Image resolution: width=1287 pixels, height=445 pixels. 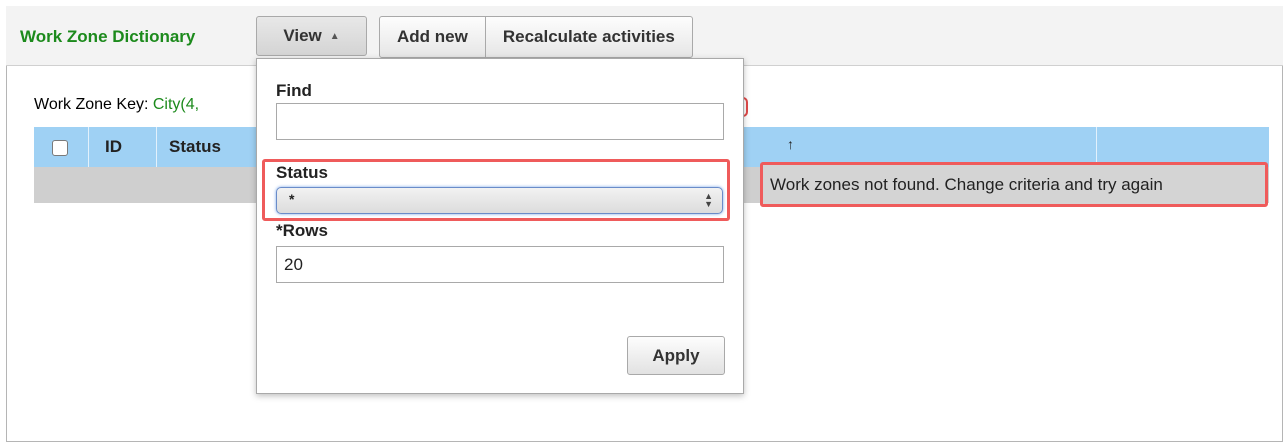 I want to click on find-input, so click(x=500, y=121).